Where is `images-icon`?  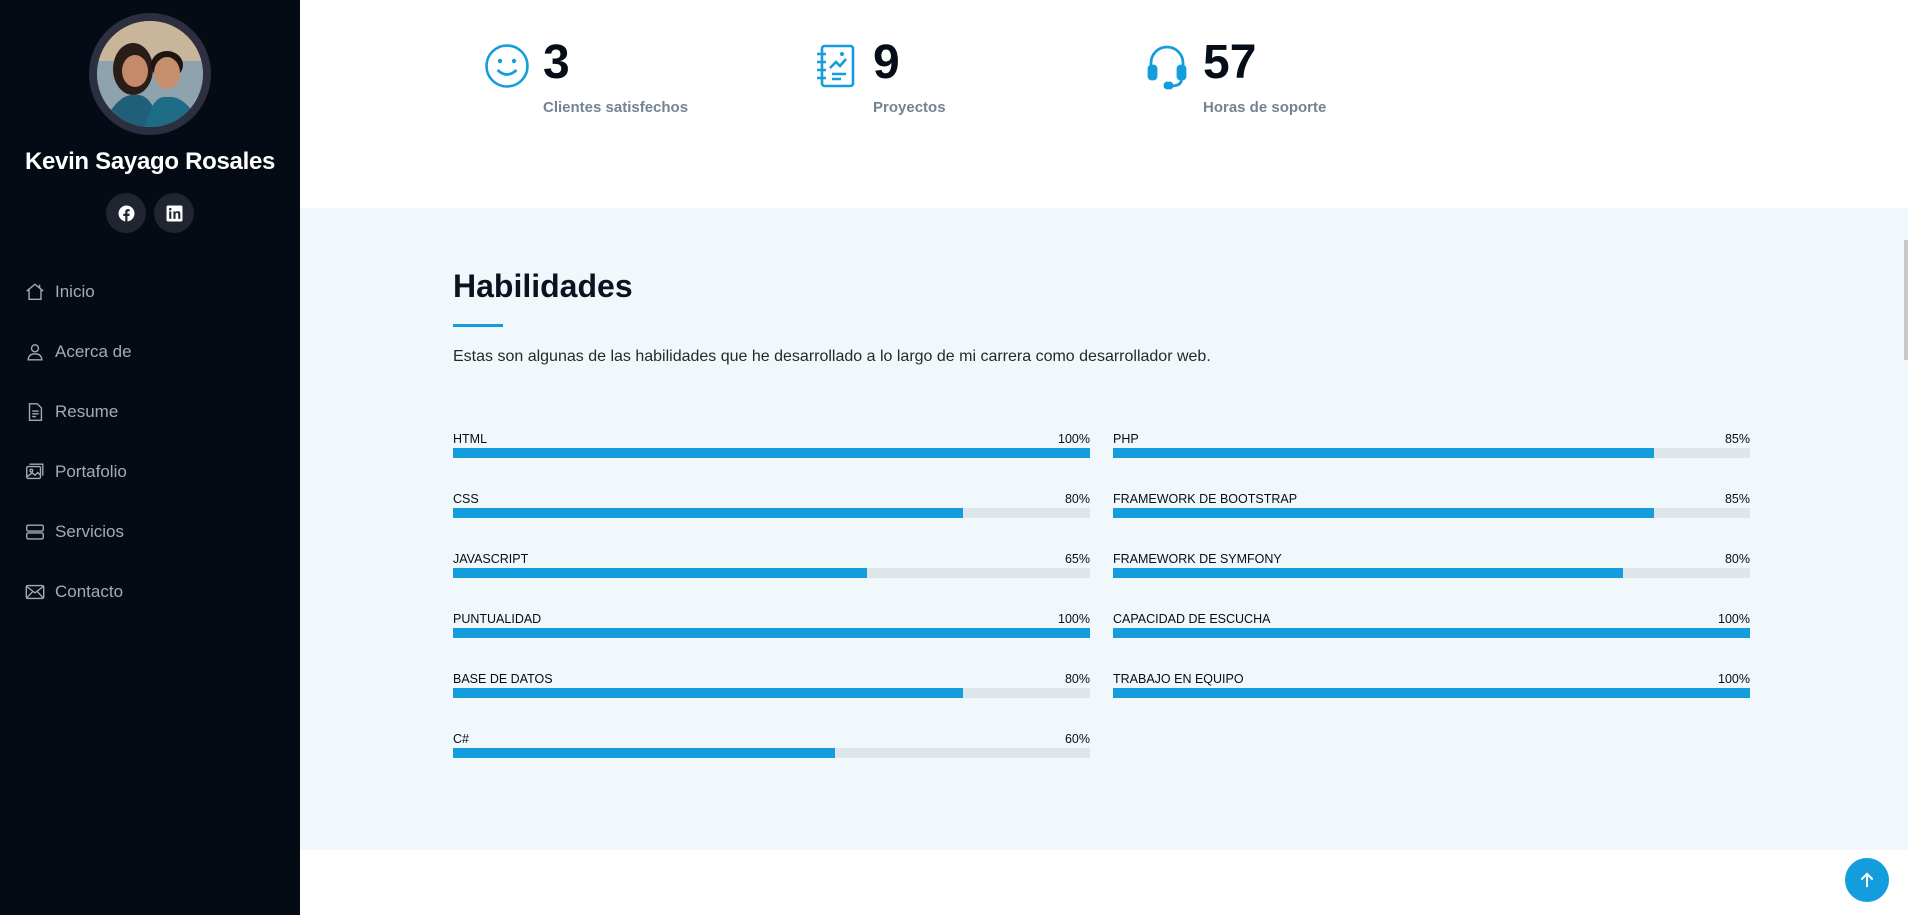
images-icon is located at coordinates (35, 471).